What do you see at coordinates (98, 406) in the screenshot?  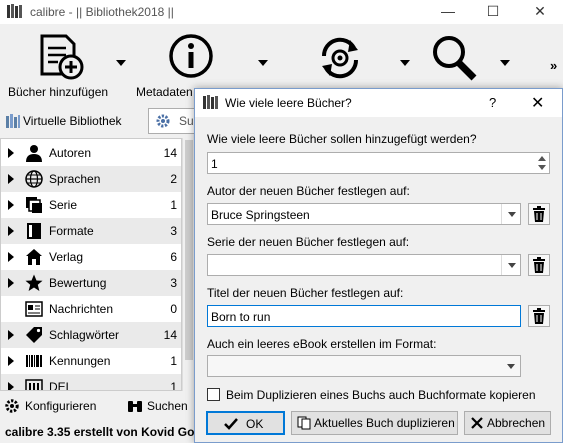 I see `tag-browser-actions: Konfigurieren Suchen` at bounding box center [98, 406].